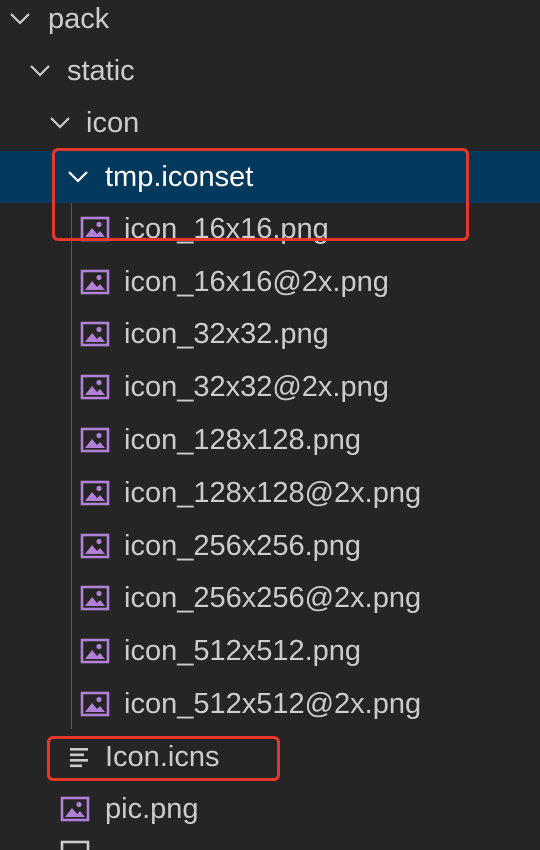 This screenshot has width=540, height=850. Describe the element at coordinates (256, 282) in the screenshot. I see `file-label: icon_16x16@2x.png` at that location.